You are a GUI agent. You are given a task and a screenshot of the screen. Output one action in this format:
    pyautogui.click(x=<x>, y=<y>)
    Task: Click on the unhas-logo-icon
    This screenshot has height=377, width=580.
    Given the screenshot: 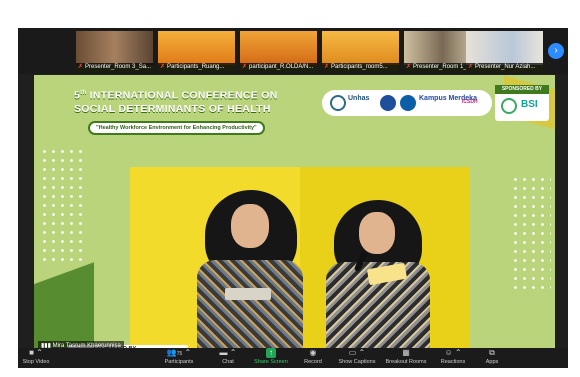 What is the action you would take?
    pyautogui.click(x=338, y=103)
    